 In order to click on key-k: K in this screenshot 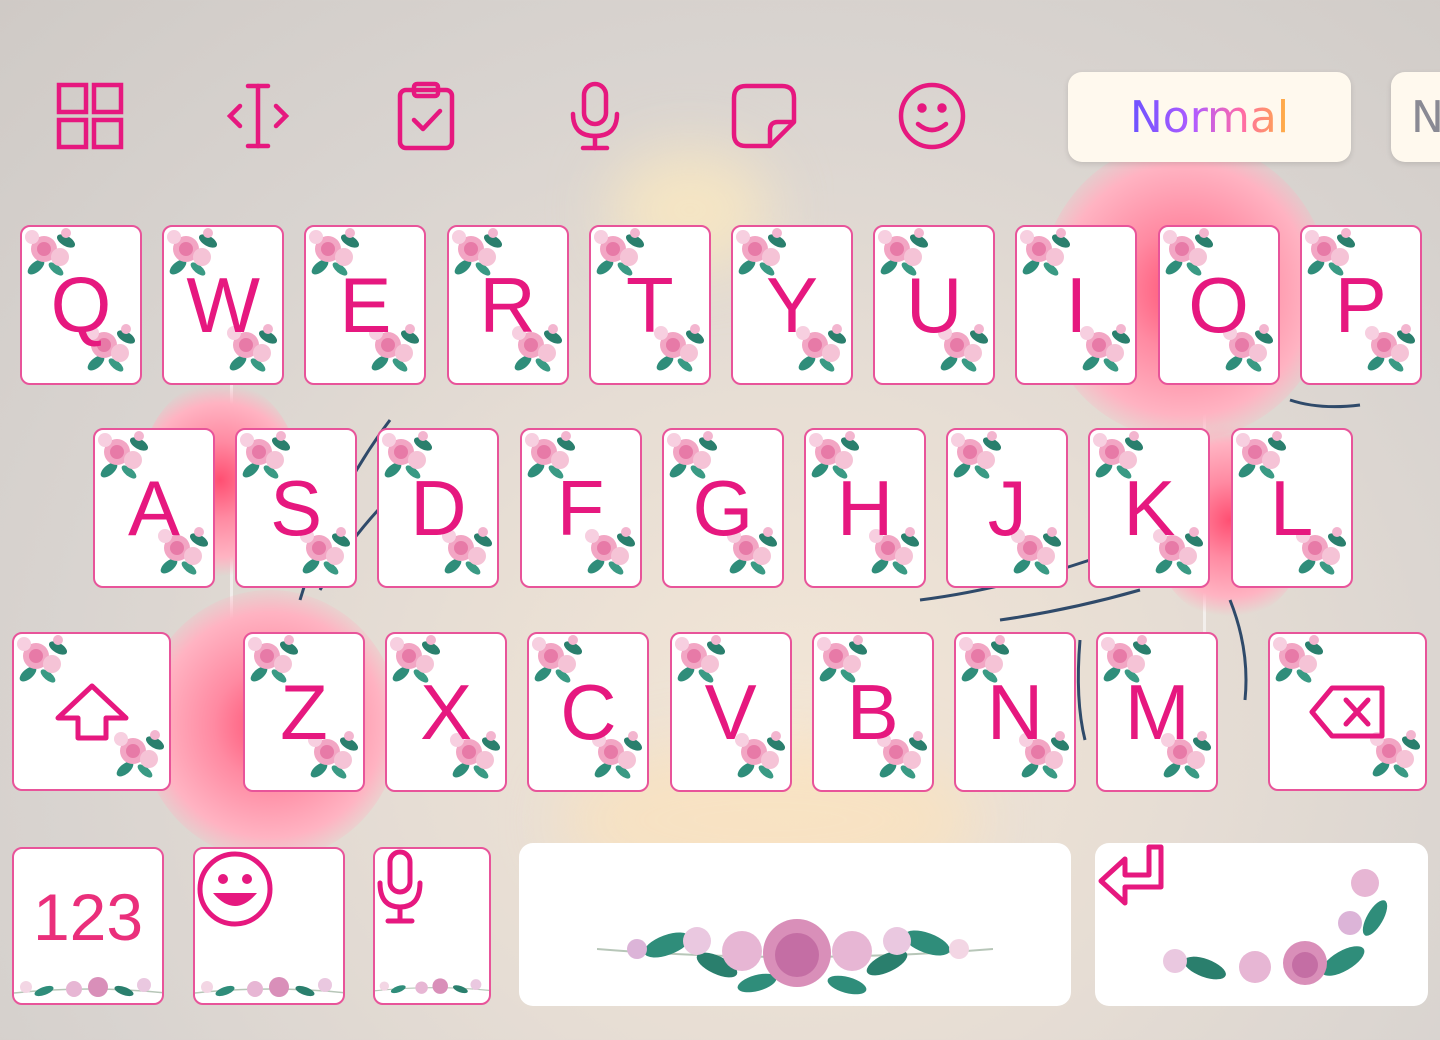, I will do `click(1149, 508)`.